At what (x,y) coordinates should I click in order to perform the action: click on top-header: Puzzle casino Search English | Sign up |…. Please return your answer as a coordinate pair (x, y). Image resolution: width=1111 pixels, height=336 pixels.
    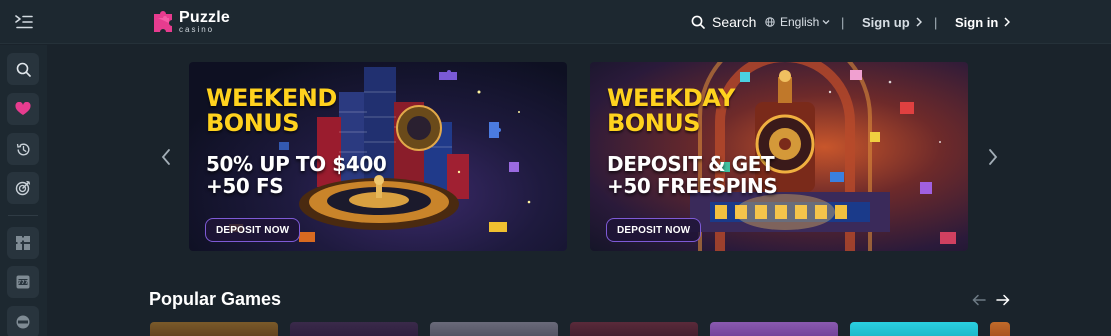
    Looking at the image, I should click on (555, 22).